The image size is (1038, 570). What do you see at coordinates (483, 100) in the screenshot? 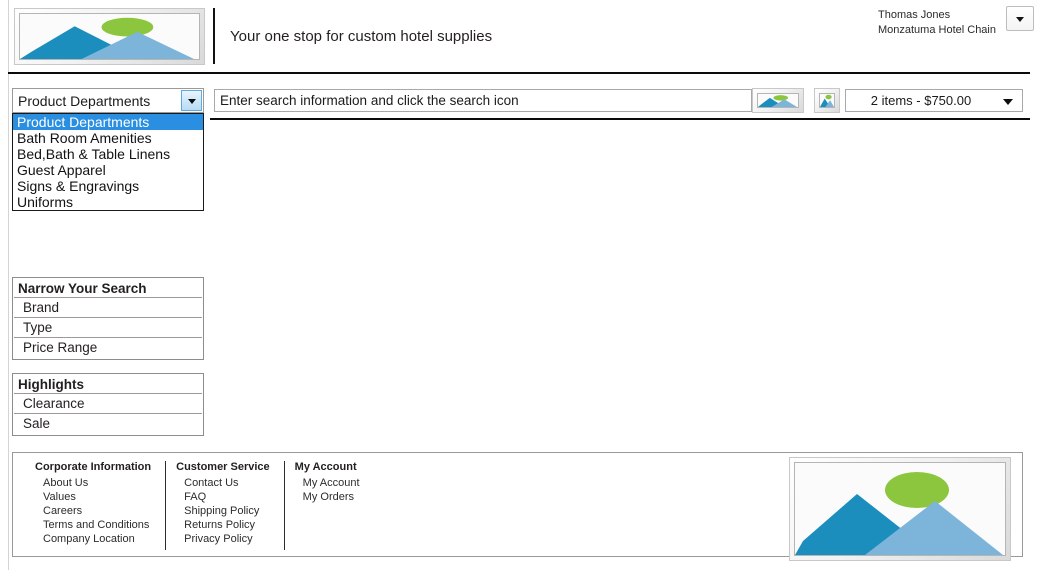
I see `search-input` at bounding box center [483, 100].